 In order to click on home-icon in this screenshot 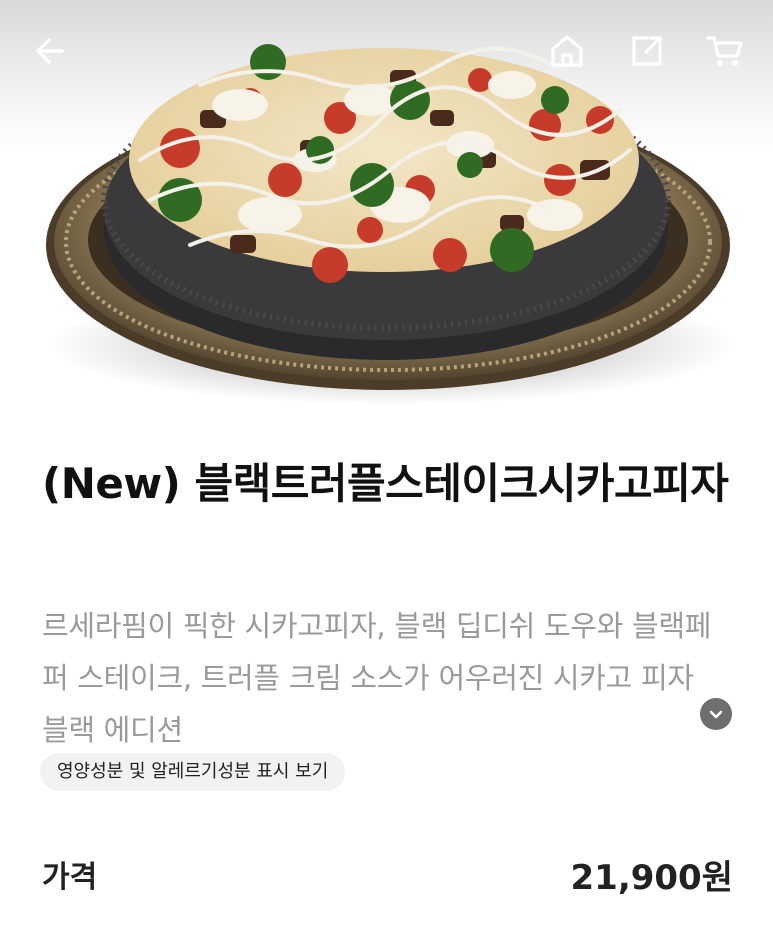, I will do `click(567, 51)`.